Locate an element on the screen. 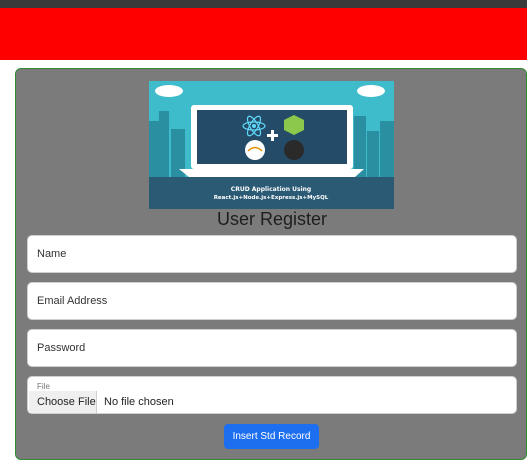  banner-caption-line1: CRUD Application Using is located at coordinates (271, 189).